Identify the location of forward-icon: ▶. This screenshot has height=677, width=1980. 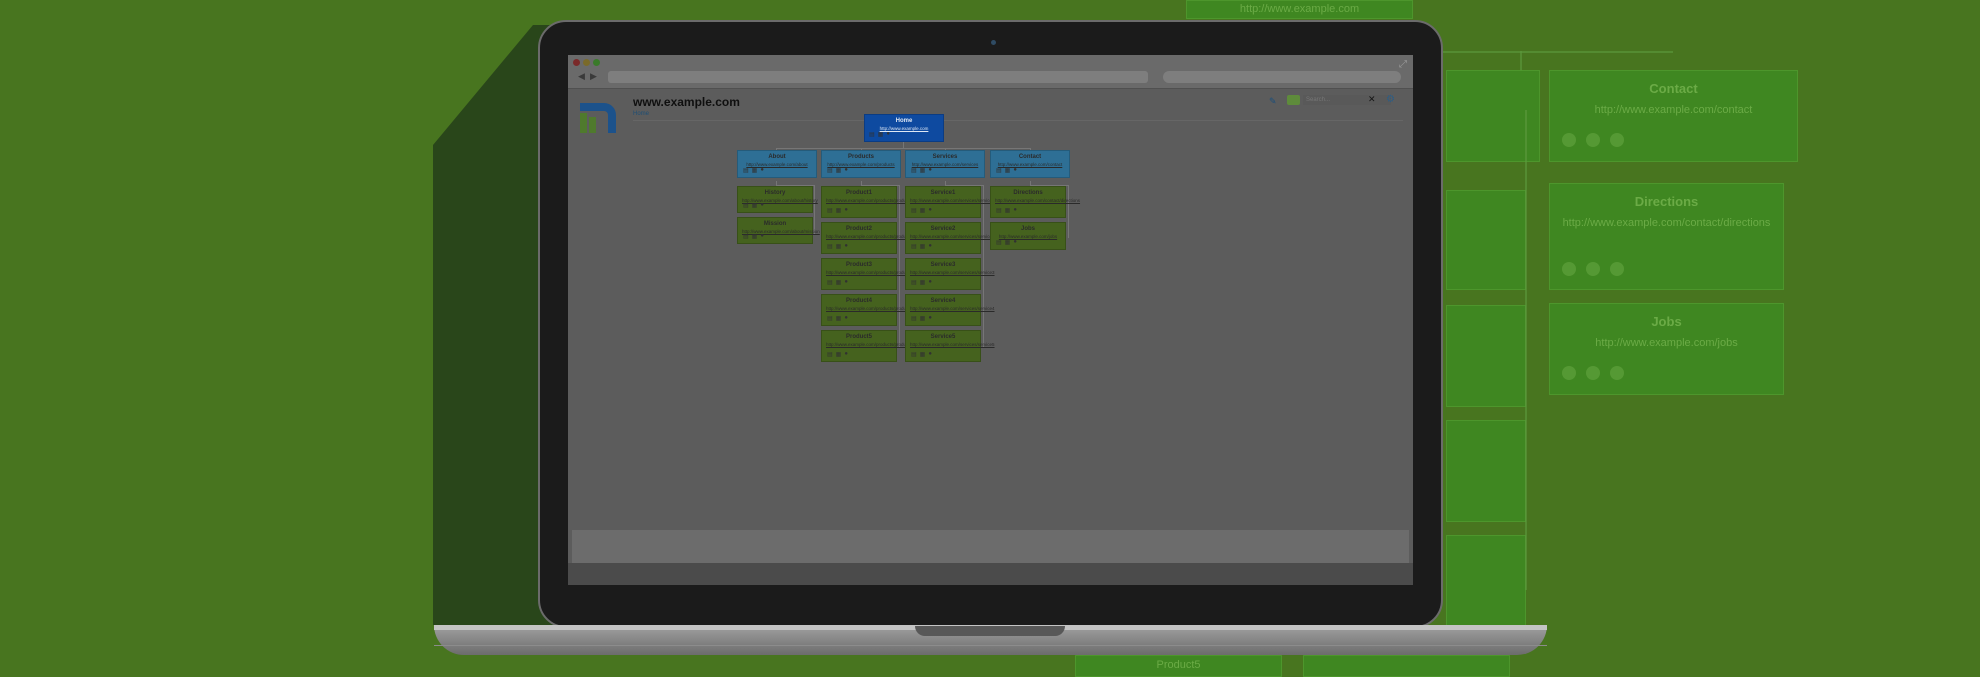
(593, 76).